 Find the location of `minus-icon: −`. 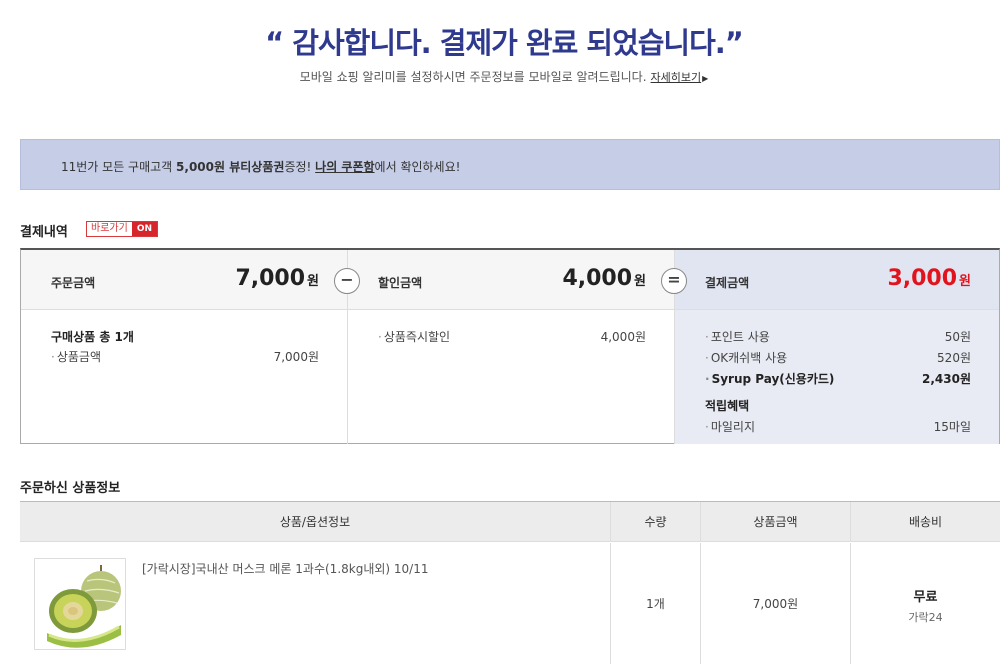

minus-icon: − is located at coordinates (347, 281).